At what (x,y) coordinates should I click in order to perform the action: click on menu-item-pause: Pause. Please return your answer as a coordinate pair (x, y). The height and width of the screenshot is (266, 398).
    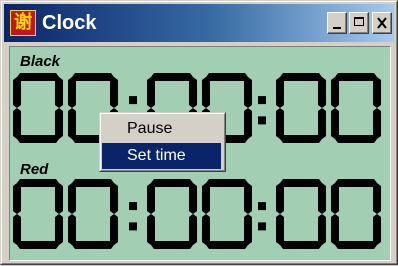
    Looking at the image, I should click on (161, 129).